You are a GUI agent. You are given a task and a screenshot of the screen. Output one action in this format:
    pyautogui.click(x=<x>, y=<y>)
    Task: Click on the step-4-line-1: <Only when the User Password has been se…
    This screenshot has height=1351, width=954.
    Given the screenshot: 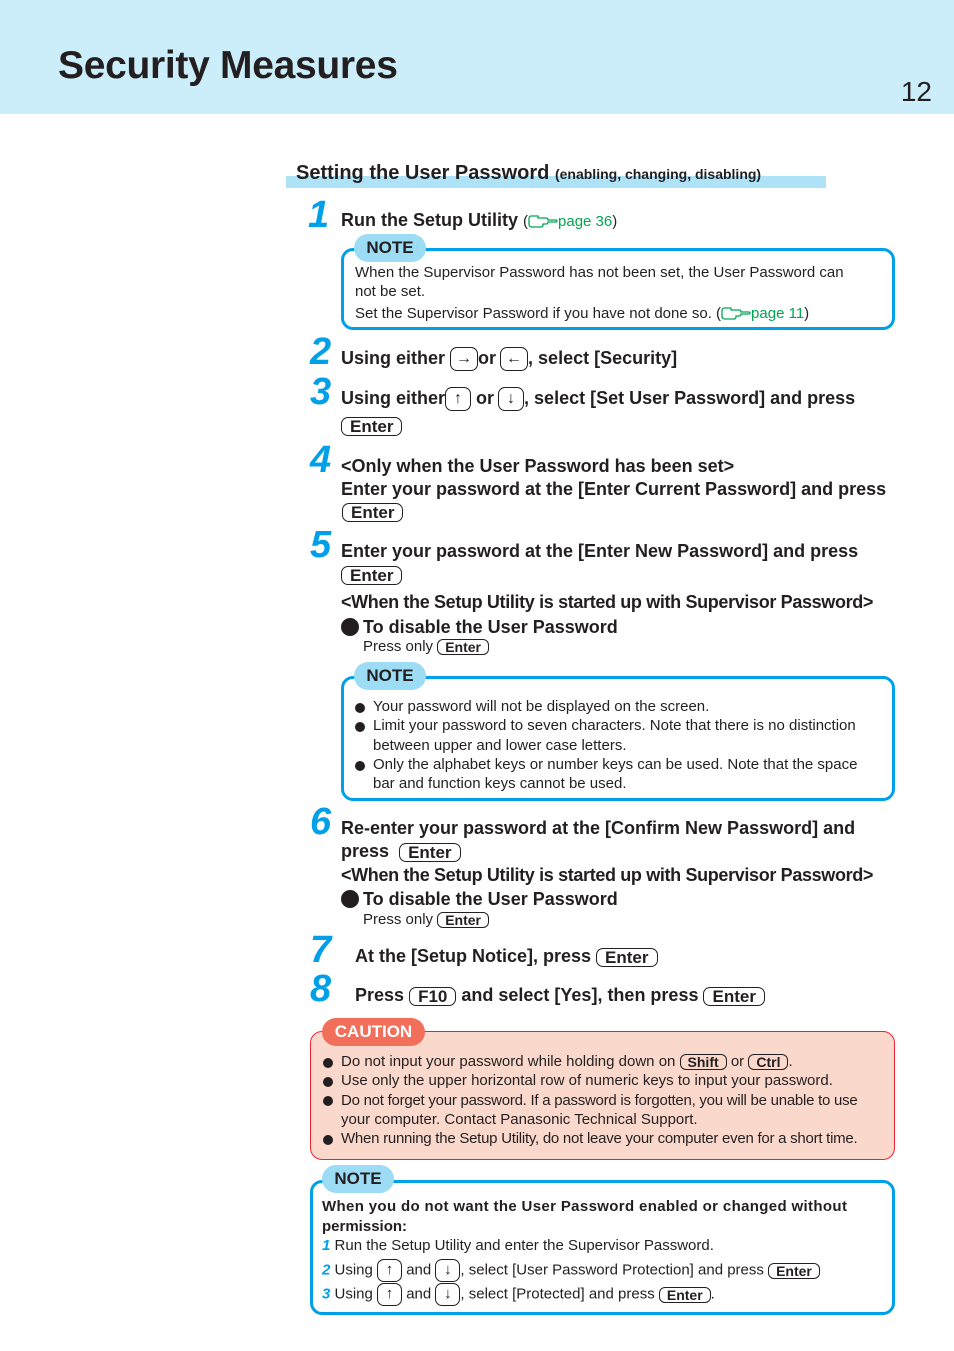 What is the action you would take?
    pyautogui.click(x=538, y=466)
    